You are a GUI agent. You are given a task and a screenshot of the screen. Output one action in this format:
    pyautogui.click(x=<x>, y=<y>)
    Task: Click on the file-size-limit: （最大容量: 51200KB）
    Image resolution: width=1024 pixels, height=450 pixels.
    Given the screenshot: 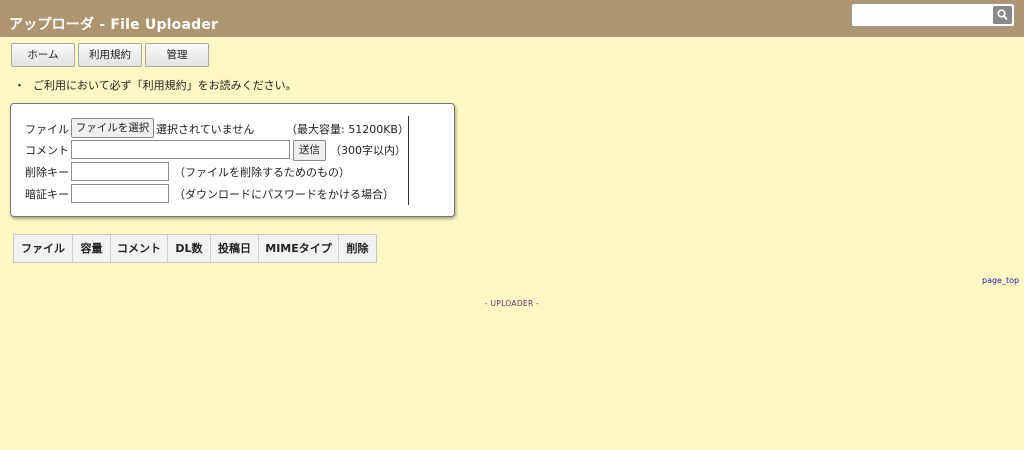 What is the action you would take?
    pyautogui.click(x=347, y=129)
    